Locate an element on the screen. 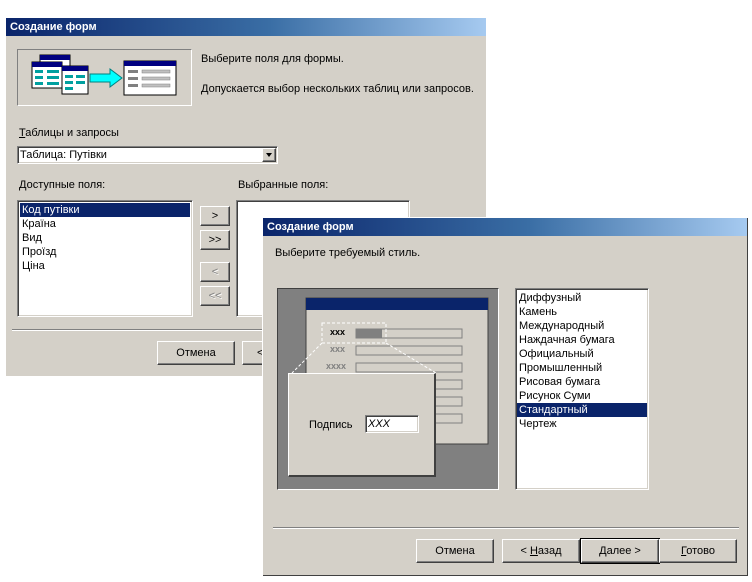 This screenshot has width=752, height=582. style-preview: xxx xxx xxxx Подпись XXX is located at coordinates (388, 389).